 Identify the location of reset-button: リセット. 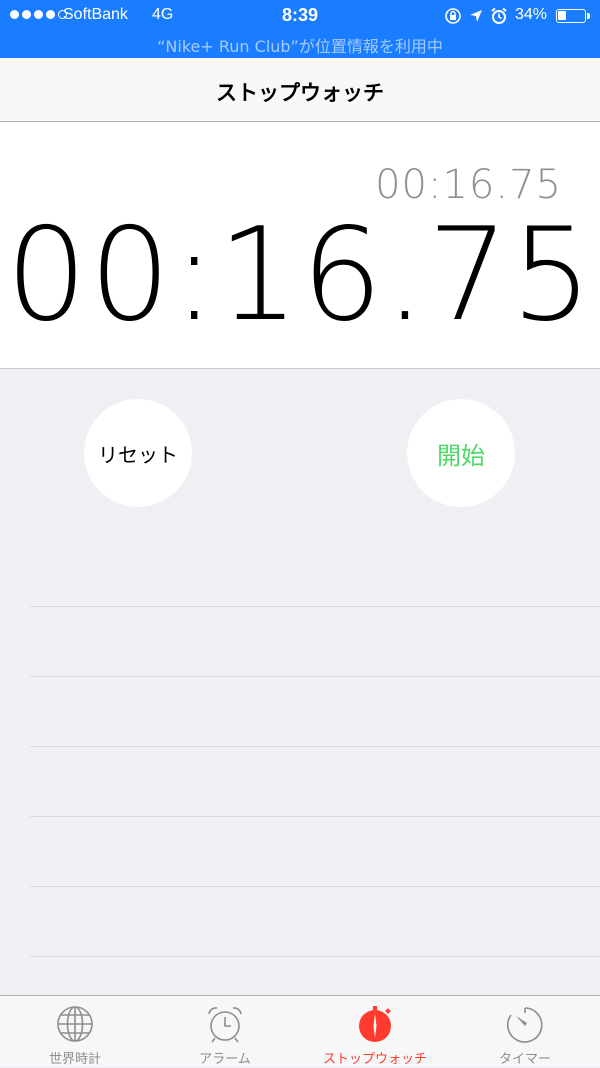
(138, 453).